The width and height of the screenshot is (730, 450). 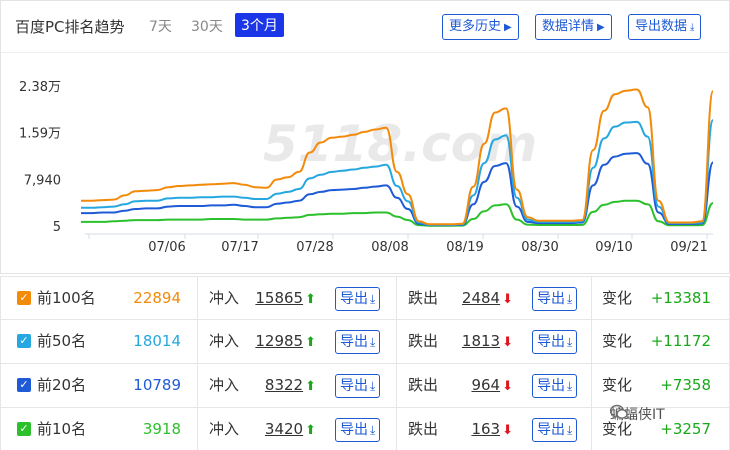 What do you see at coordinates (62, 341) in the screenshot?
I see `row-label: 前50名` at bounding box center [62, 341].